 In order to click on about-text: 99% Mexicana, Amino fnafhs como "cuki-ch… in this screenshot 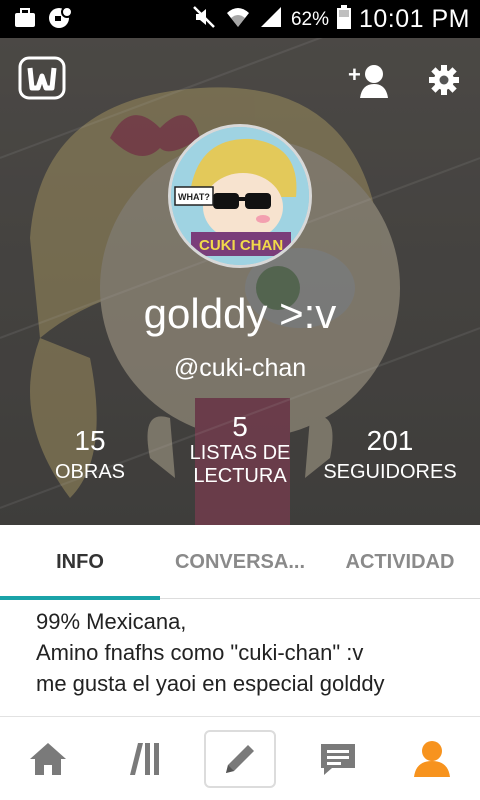, I will do `click(246, 652)`.